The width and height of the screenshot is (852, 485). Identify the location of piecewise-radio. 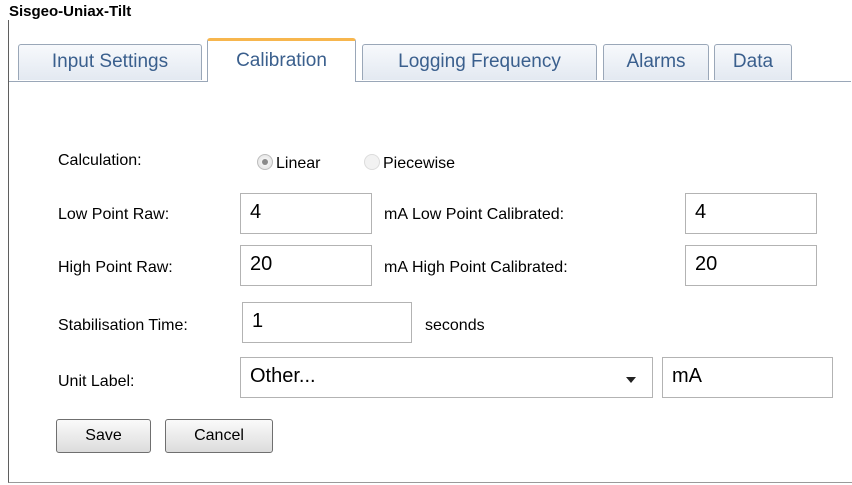
(372, 162).